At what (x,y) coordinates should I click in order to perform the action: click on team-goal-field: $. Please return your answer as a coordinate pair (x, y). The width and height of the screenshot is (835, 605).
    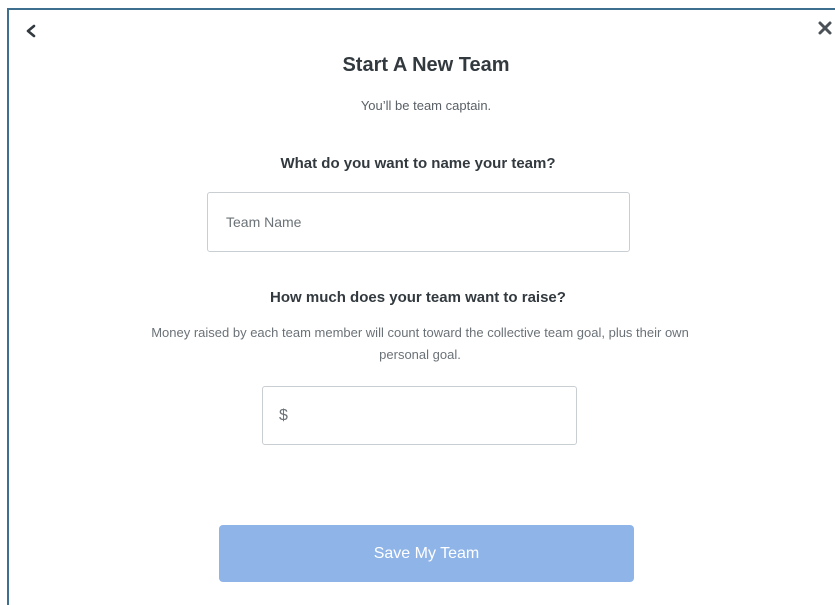
    Looking at the image, I should click on (419, 415).